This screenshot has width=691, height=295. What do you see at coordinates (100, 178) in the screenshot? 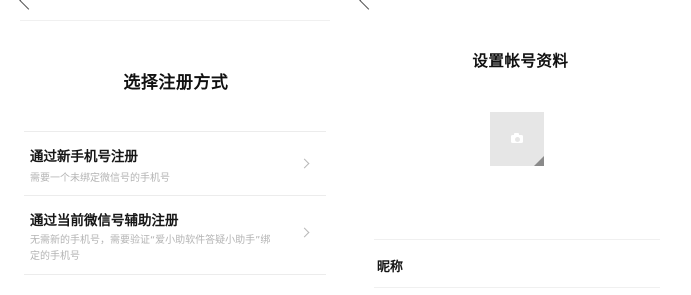
I see `option-description: 需要一个未绑定微信号的手机号` at bounding box center [100, 178].